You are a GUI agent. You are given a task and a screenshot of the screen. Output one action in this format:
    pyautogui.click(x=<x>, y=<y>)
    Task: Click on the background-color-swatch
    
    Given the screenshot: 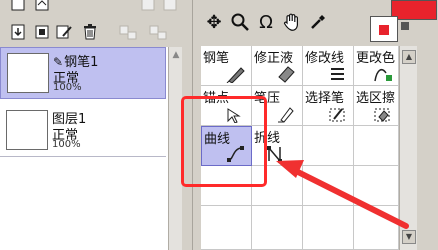 What is the action you would take?
    pyautogui.click(x=384, y=29)
    